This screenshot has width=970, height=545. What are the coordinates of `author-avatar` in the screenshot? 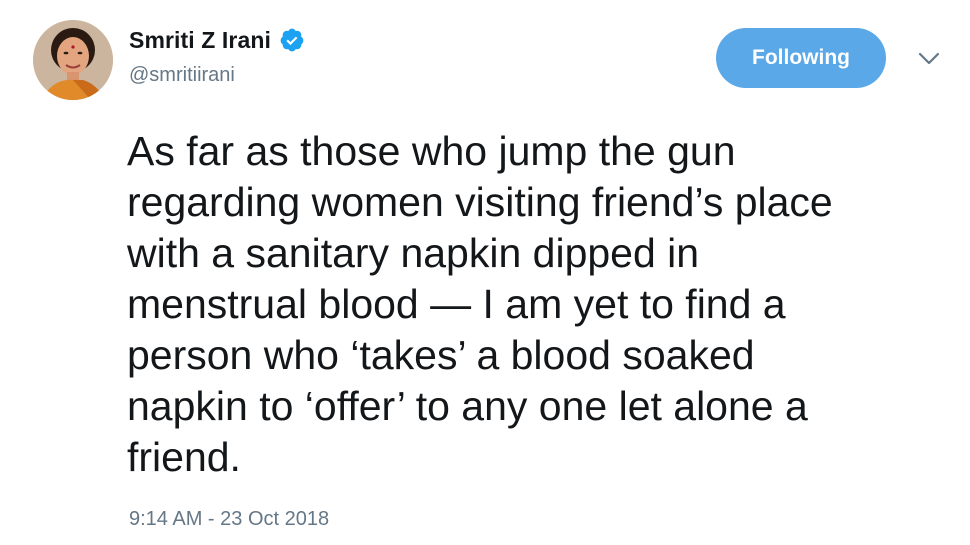 It's located at (73, 60).